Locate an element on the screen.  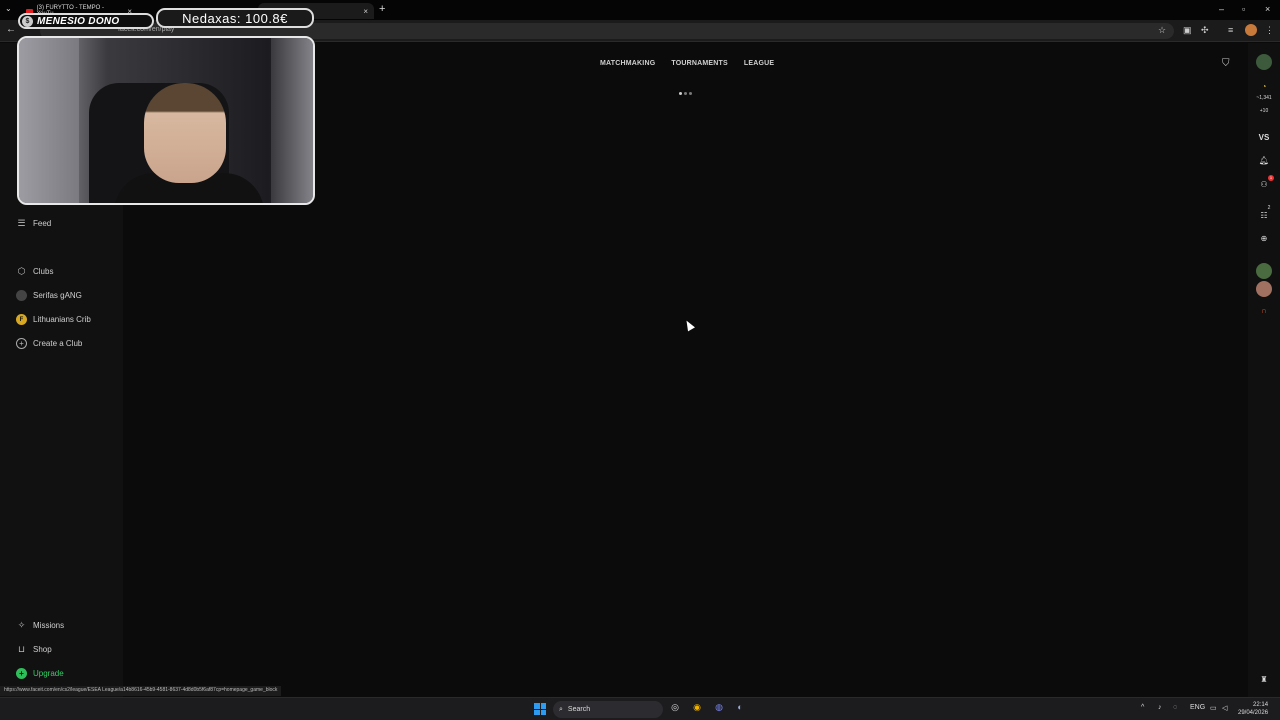
sidebar-item-club-lithuanians: F Lithuanians Crib is located at coordinates (53, 319).